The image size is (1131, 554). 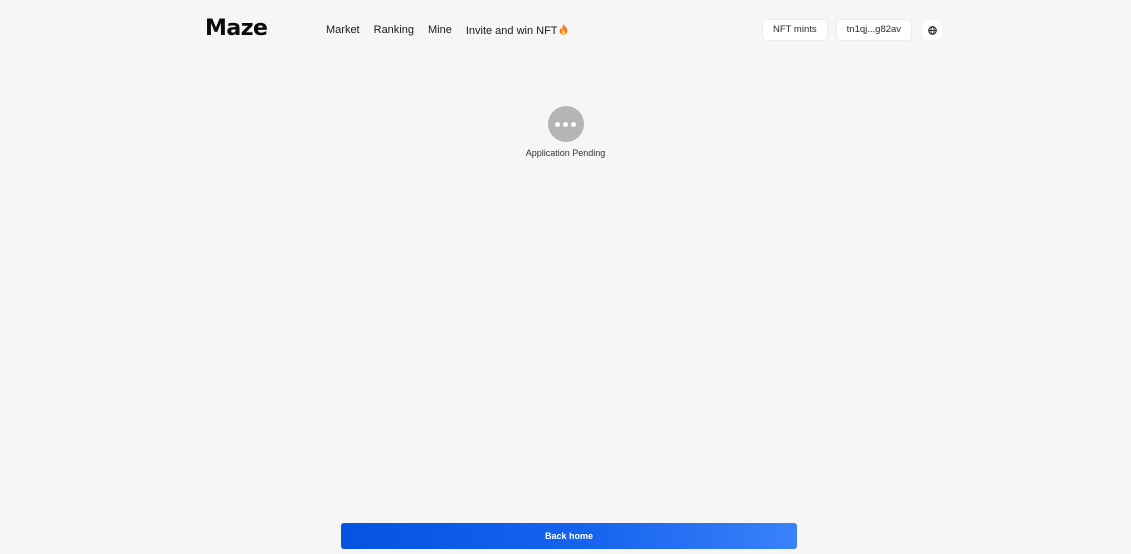 I want to click on application-status: Application Pending, so click(x=565, y=132).